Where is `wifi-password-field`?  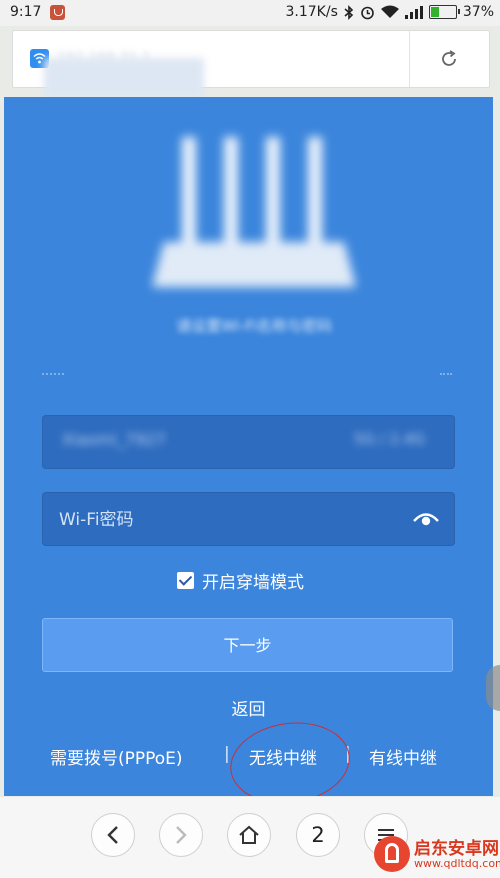
wifi-password-field is located at coordinates (248, 519).